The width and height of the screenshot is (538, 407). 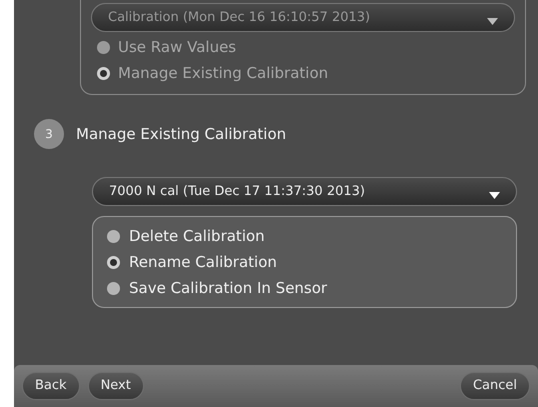 I want to click on calibration-dropdown: 7000 N cal (Tue Dec 17 11:37:30 2013), so click(x=304, y=191).